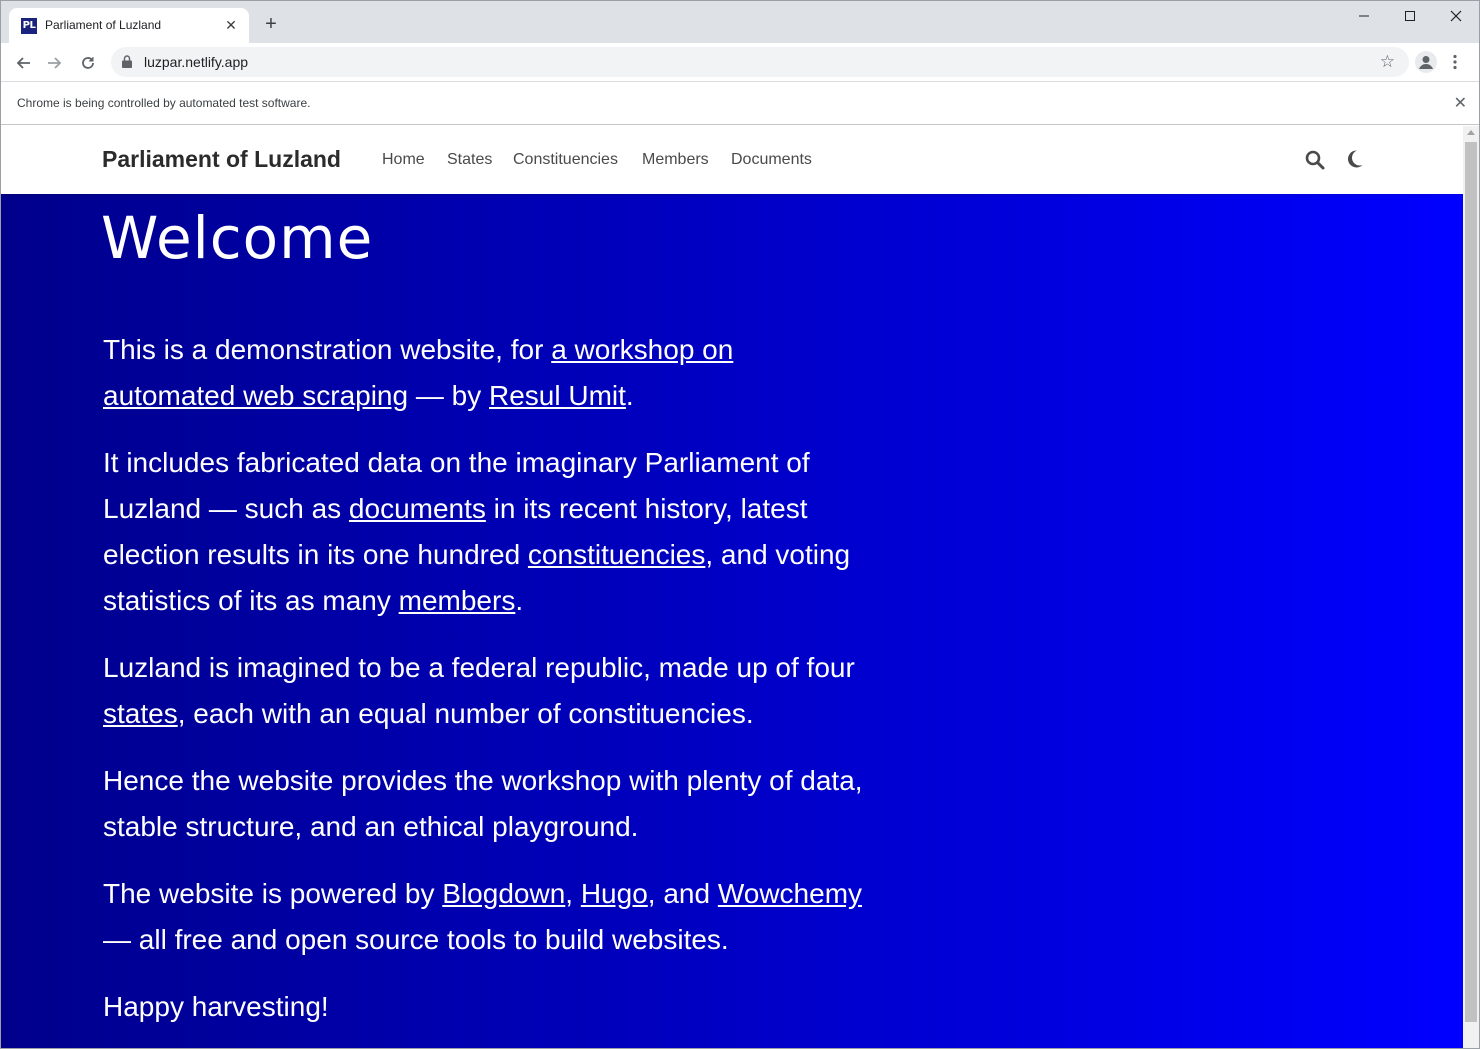 The width and height of the screenshot is (1480, 1049). Describe the element at coordinates (29, 26) in the screenshot. I see `site-favicon-icon: PL` at that location.